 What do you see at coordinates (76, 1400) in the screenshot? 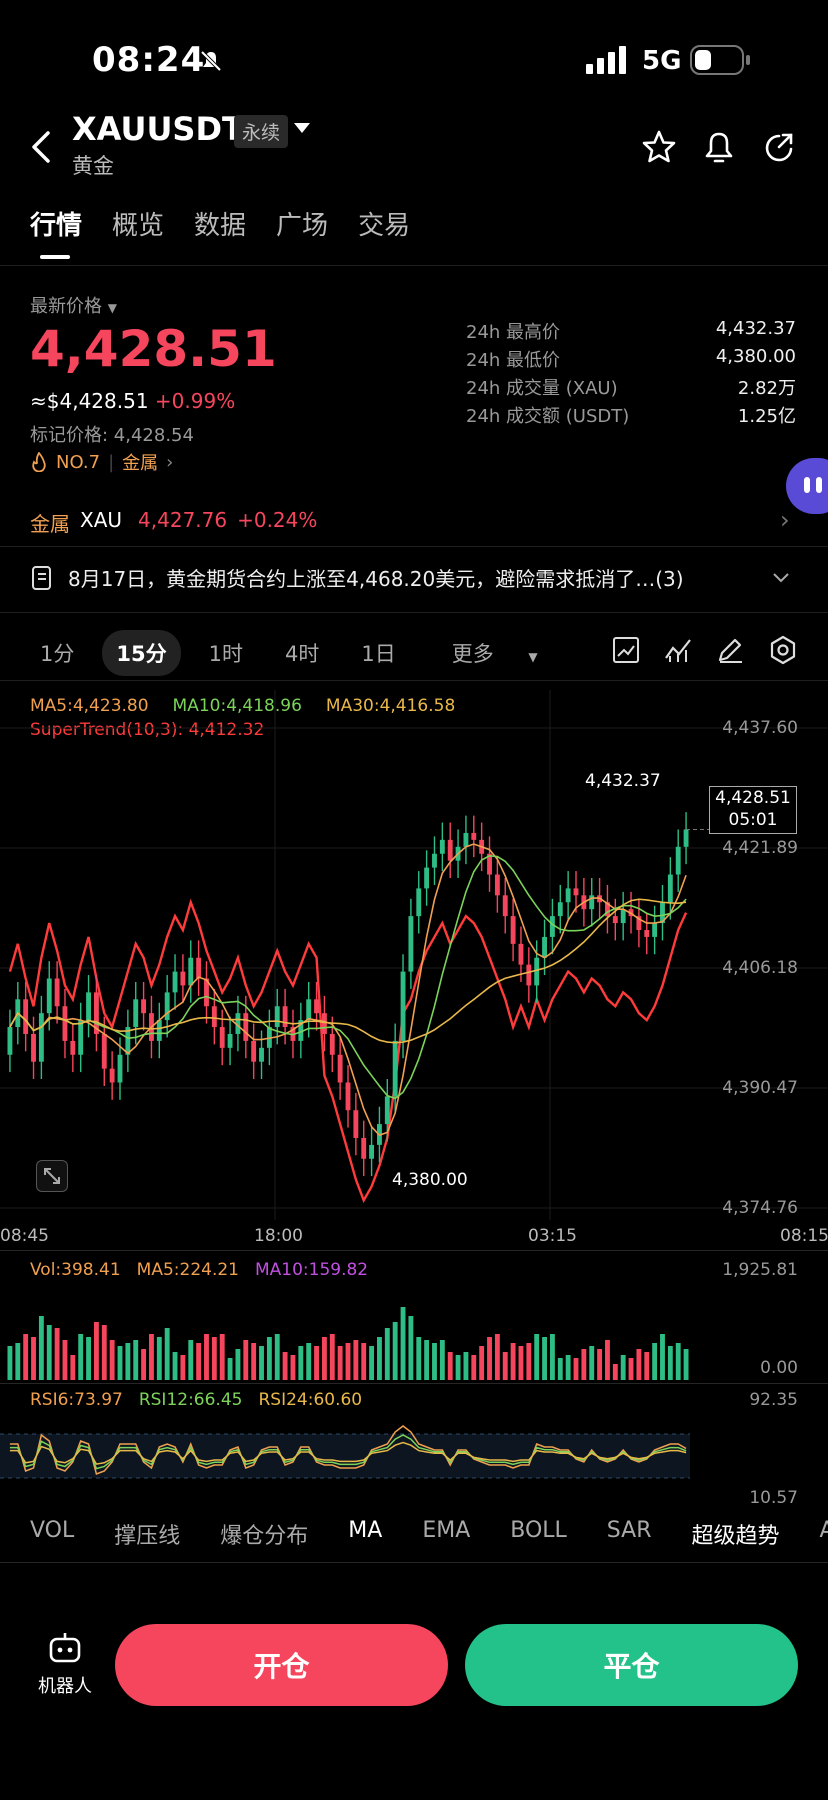
I see `legend-rsi6: RSI6:73.97` at bounding box center [76, 1400].